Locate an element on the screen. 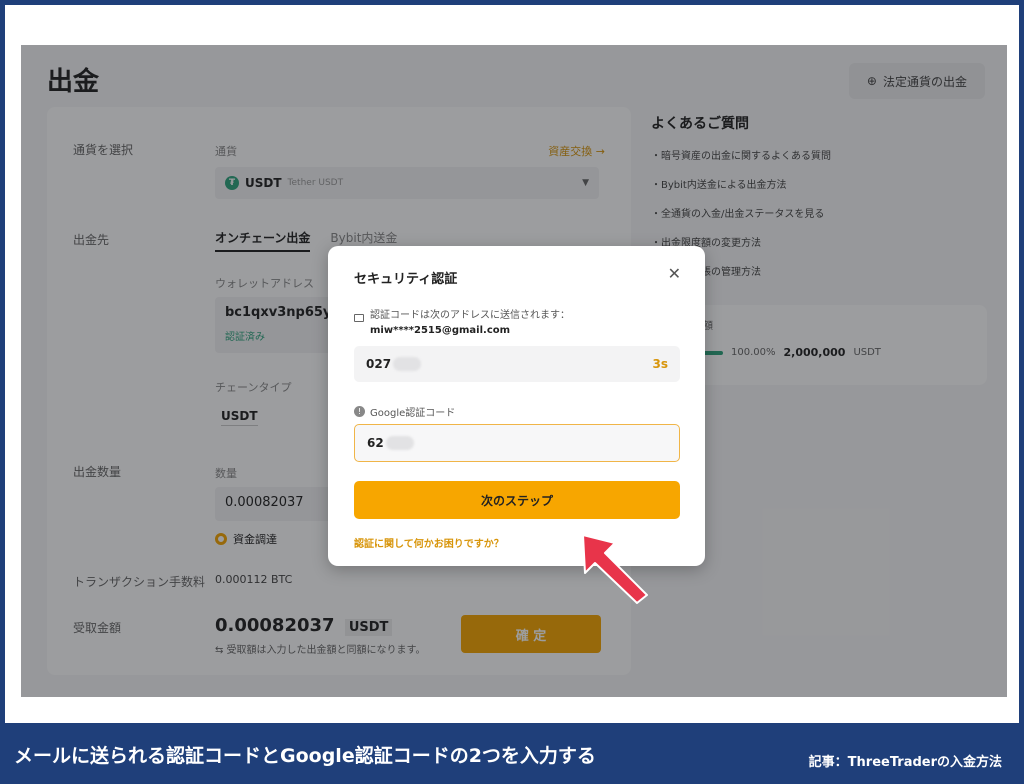  google-code-input: 62 is located at coordinates (517, 443).